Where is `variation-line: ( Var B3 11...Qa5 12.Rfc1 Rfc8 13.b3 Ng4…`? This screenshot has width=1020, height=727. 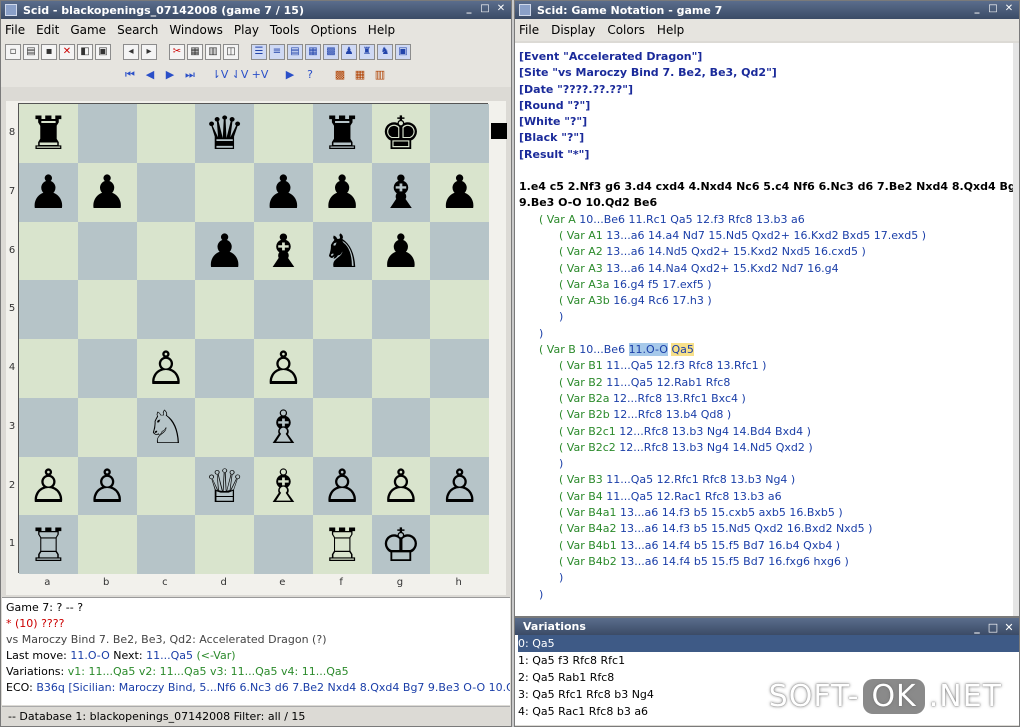
variation-line: ( Var B3 11...Qa5 12.Rfc1 Rfc8 13.b3 Ng4… is located at coordinates (768, 480).